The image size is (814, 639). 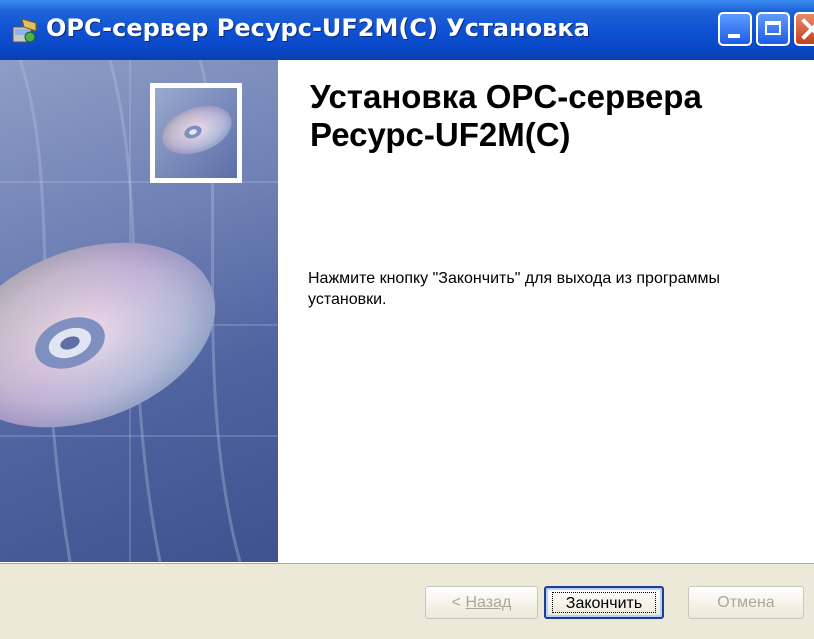 What do you see at coordinates (506, 115) in the screenshot?
I see `page-title: Установка OPC-сервера Ресурс-UF2M(C)` at bounding box center [506, 115].